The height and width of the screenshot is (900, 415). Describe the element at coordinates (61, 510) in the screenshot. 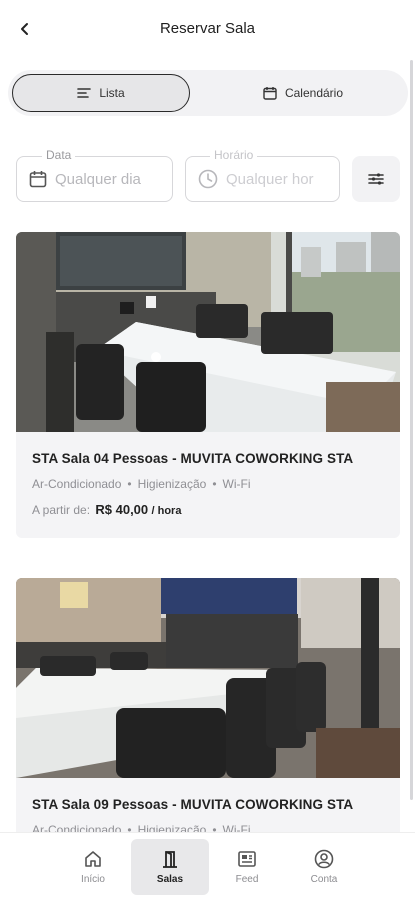

I see `price-prefix: A partir de:` at that location.